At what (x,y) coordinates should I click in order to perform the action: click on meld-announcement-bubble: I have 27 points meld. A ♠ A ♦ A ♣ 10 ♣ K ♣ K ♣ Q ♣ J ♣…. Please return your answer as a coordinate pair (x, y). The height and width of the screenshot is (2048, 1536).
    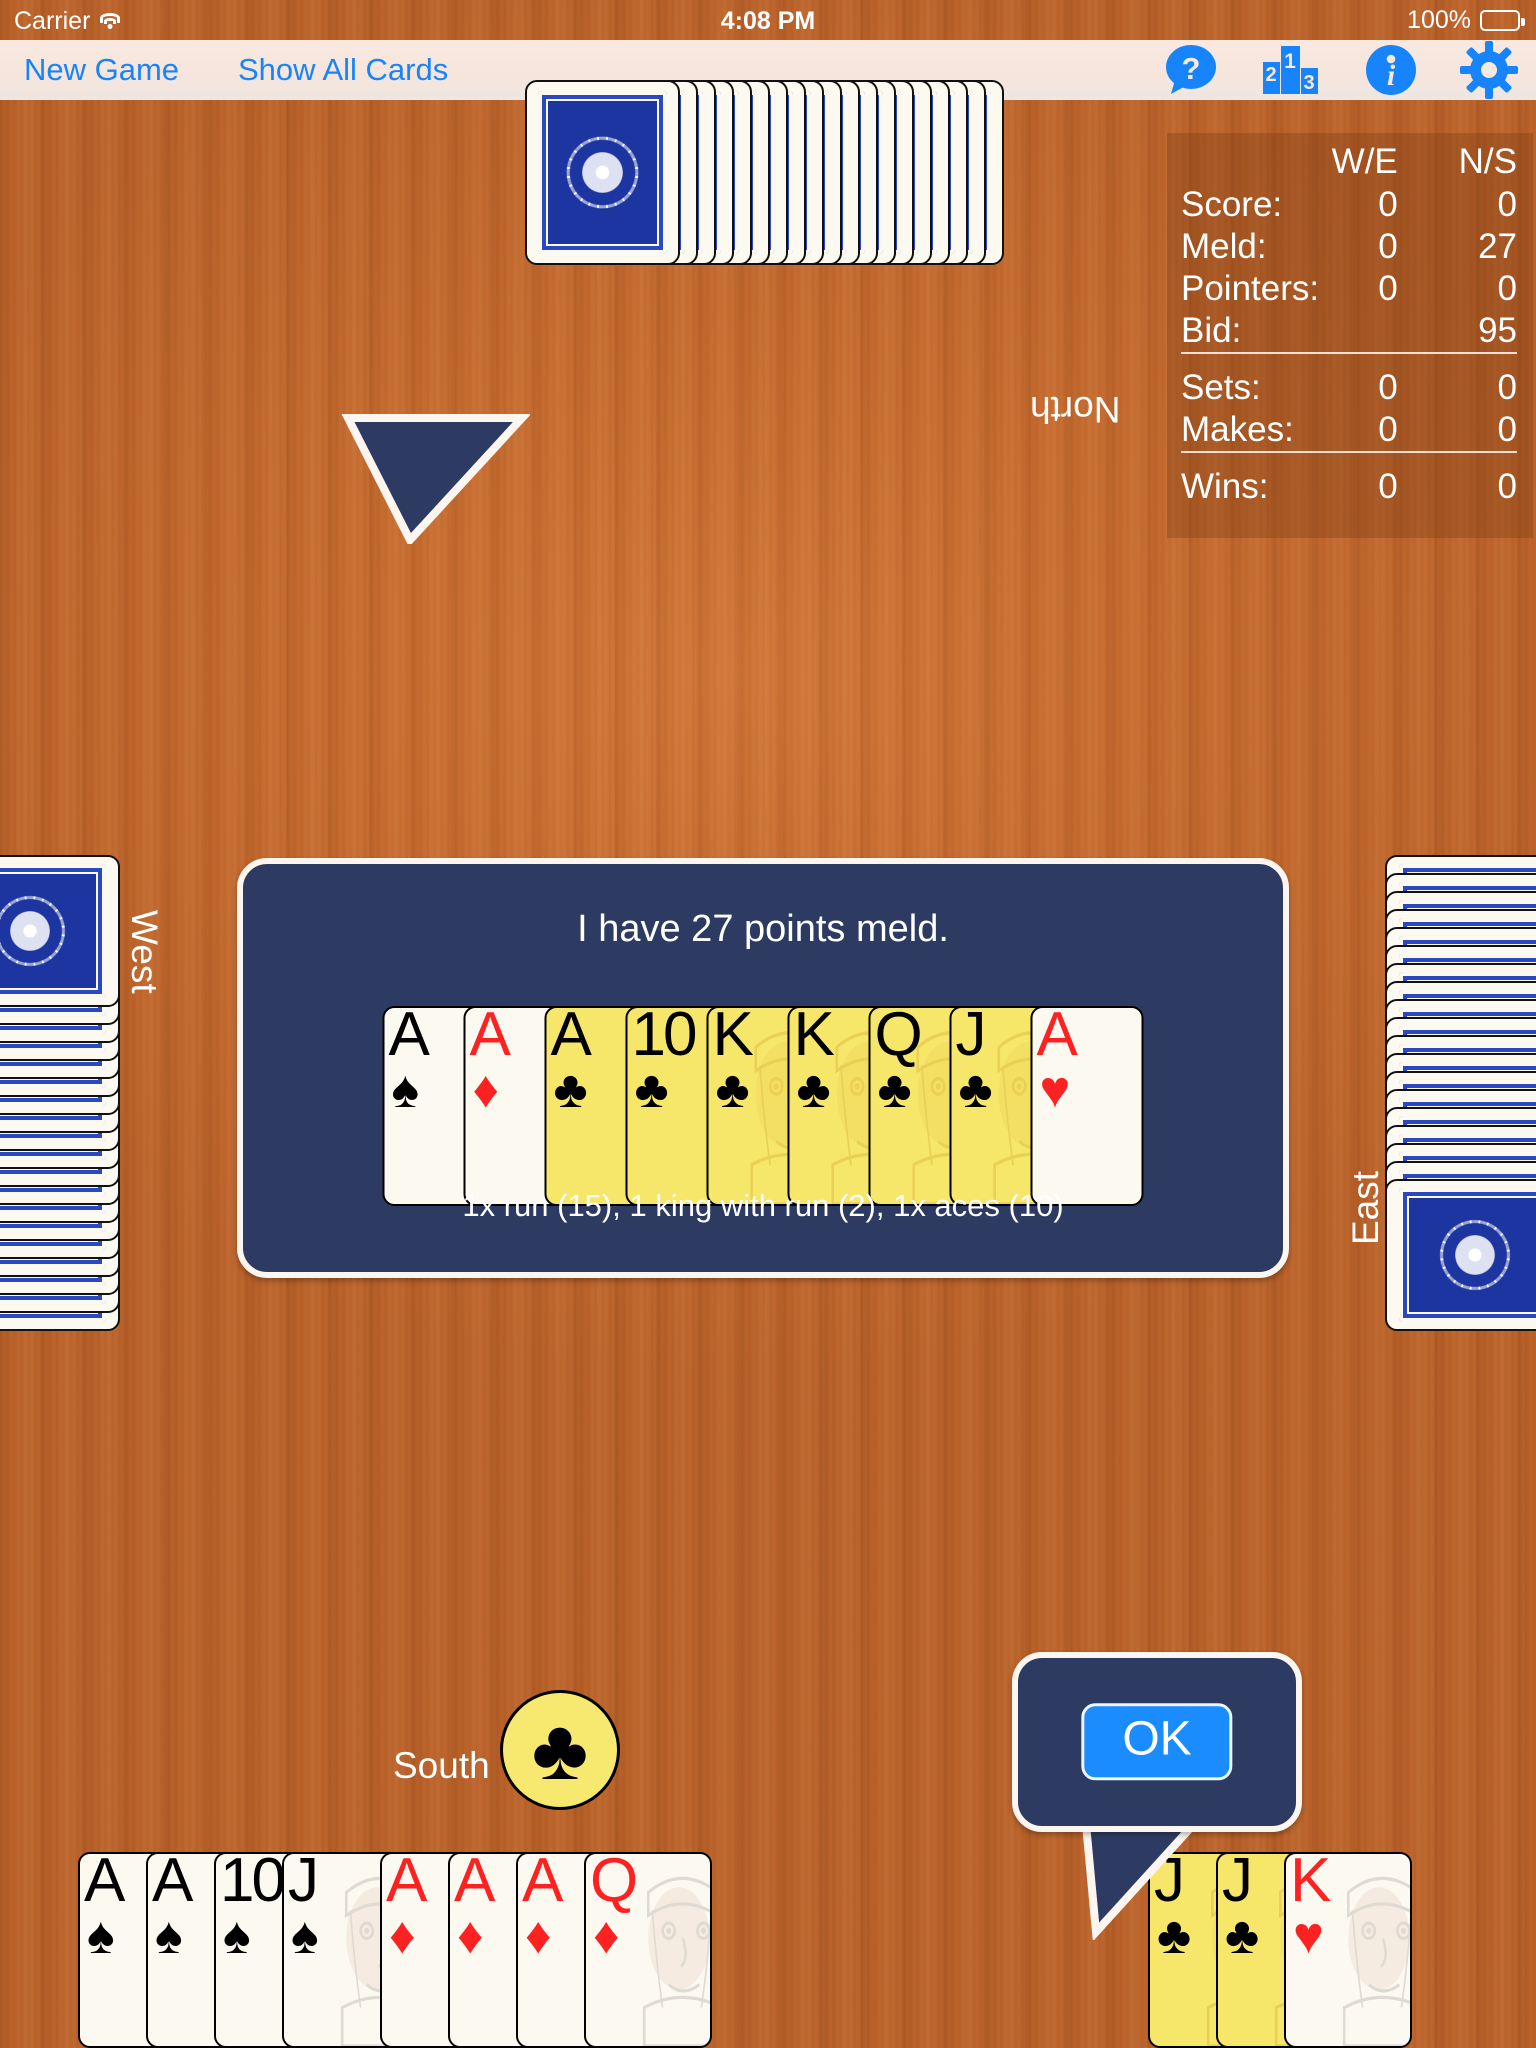
    Looking at the image, I should click on (763, 1068).